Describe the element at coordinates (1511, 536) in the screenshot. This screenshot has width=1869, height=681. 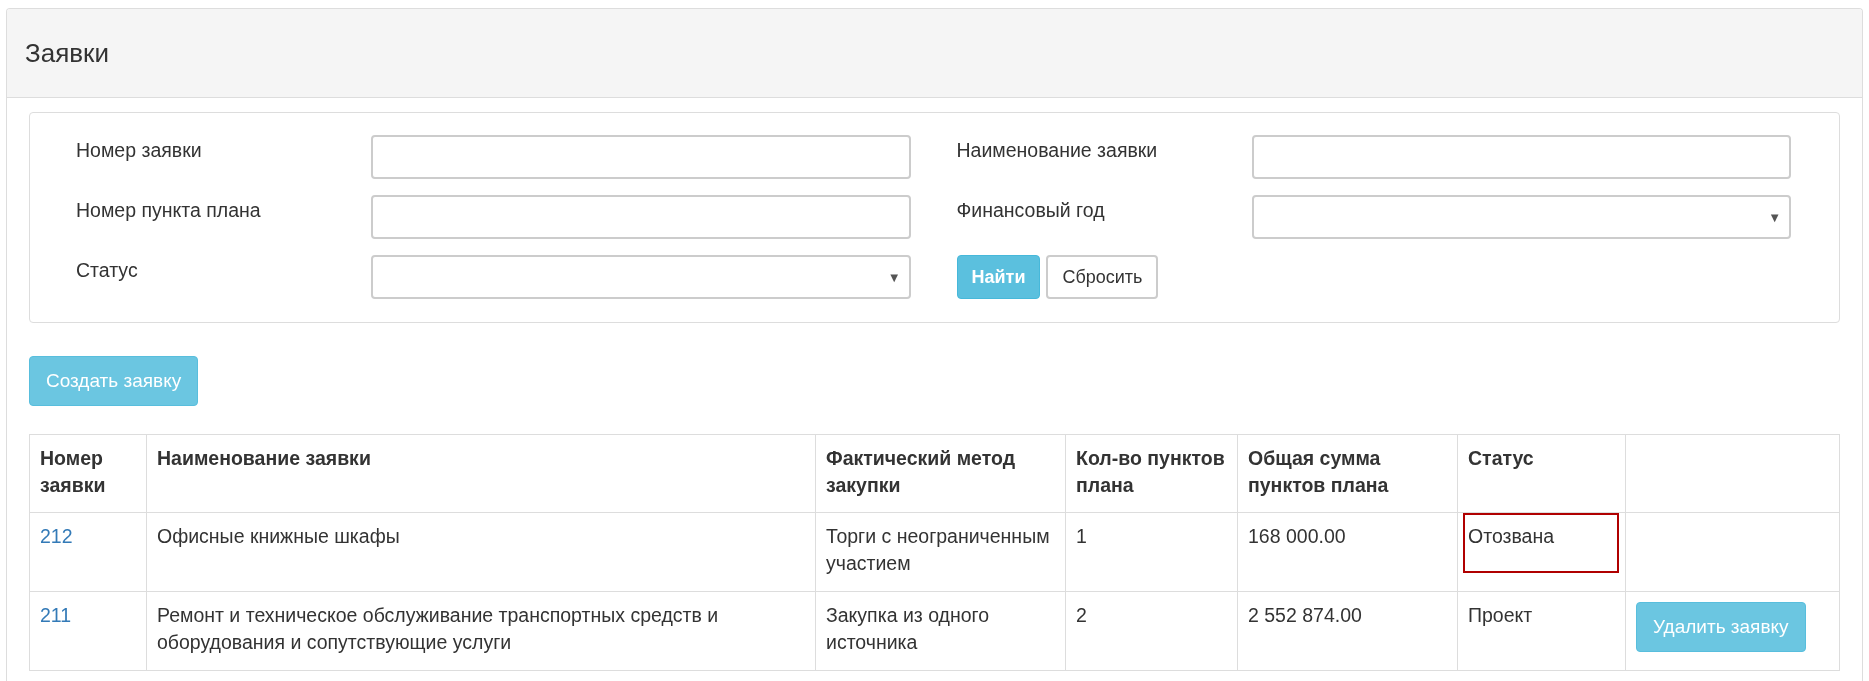
I see `status-text: Отозвана` at that location.